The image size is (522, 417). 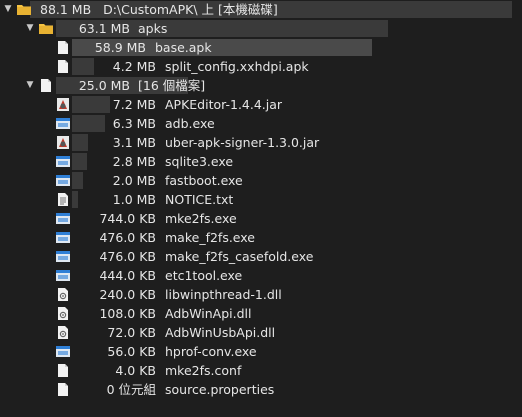 What do you see at coordinates (261, 28) in the screenshot?
I see `tree-row-apks: ▼ 63.1 MB apks` at bounding box center [261, 28].